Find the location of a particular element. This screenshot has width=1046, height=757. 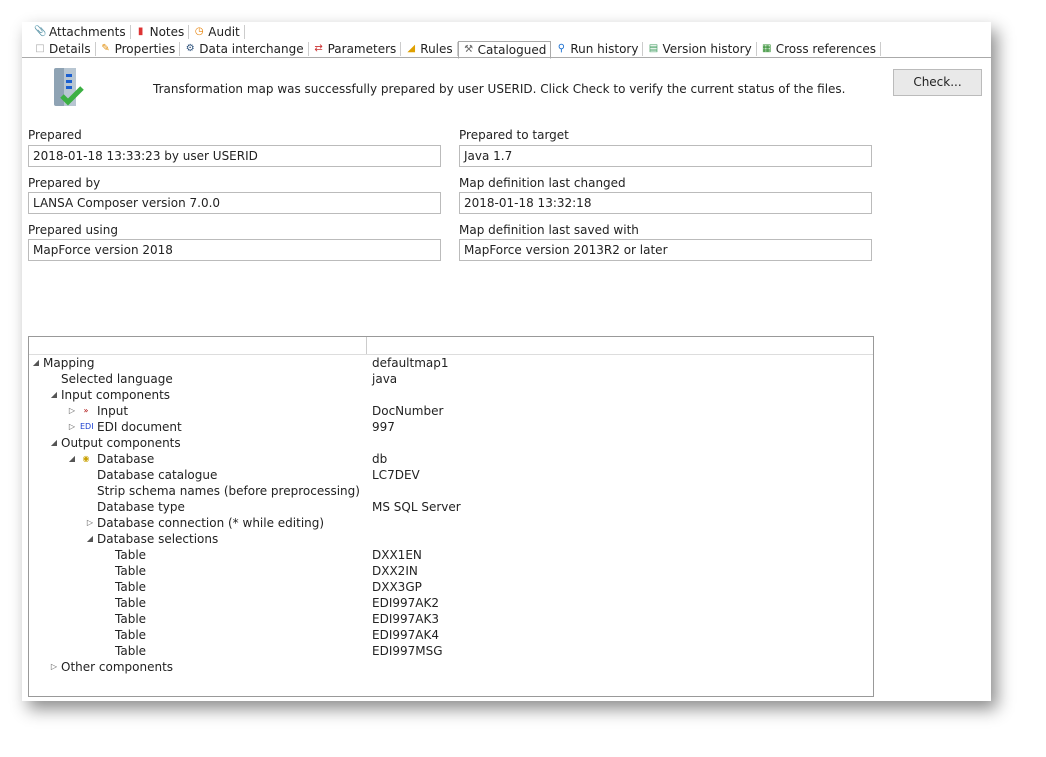

tab-label: Details is located at coordinates (70, 48).